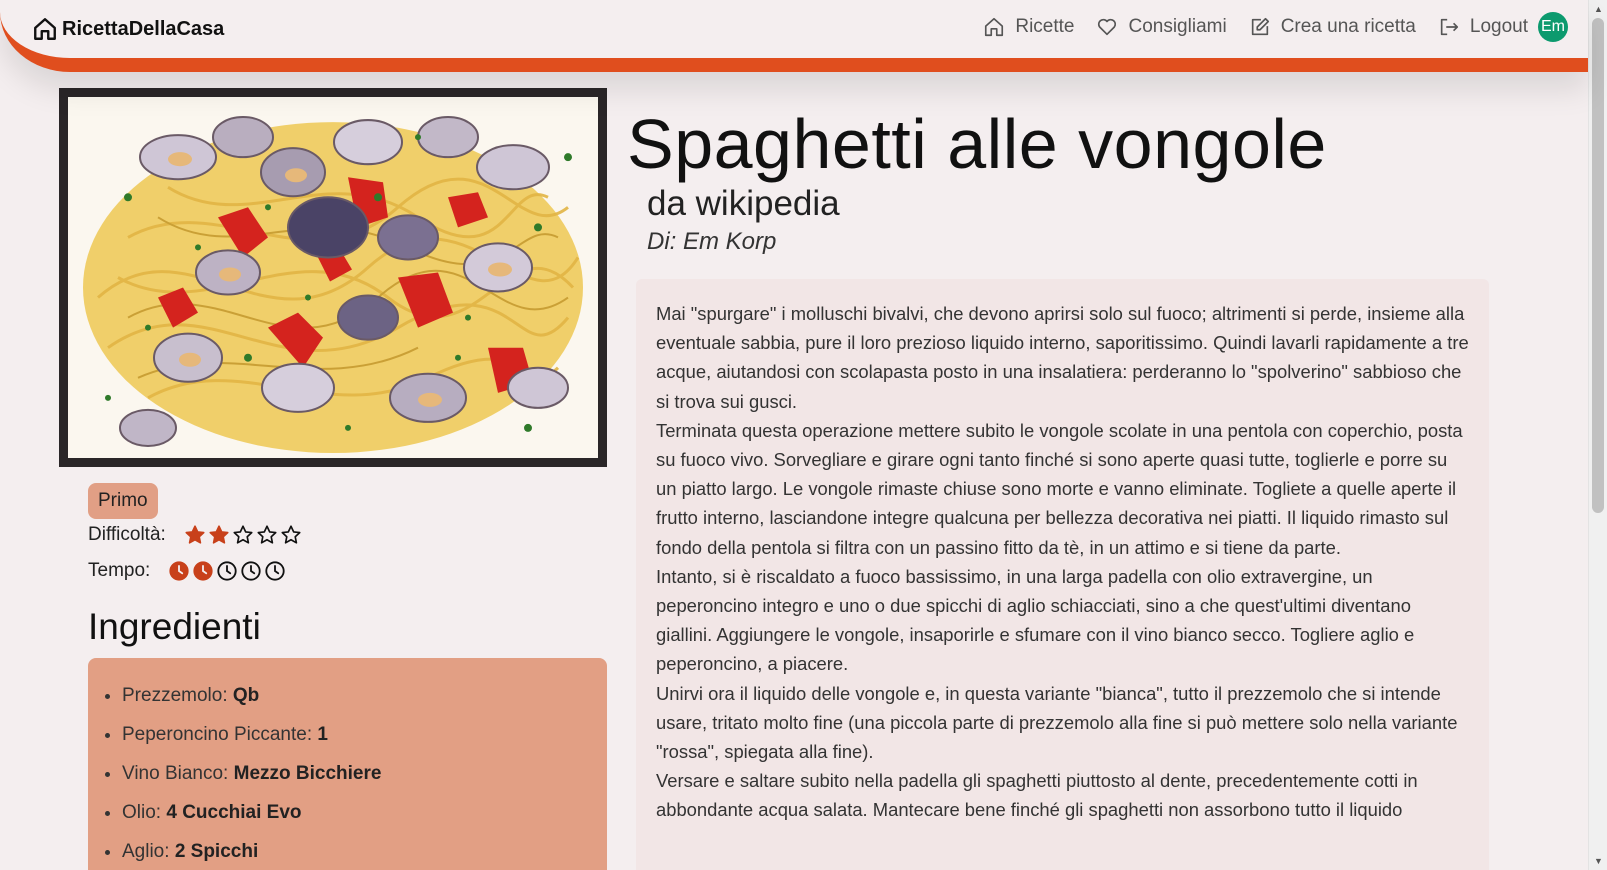  Describe the element at coordinates (1553, 27) in the screenshot. I see `user-avatar: Em` at that location.